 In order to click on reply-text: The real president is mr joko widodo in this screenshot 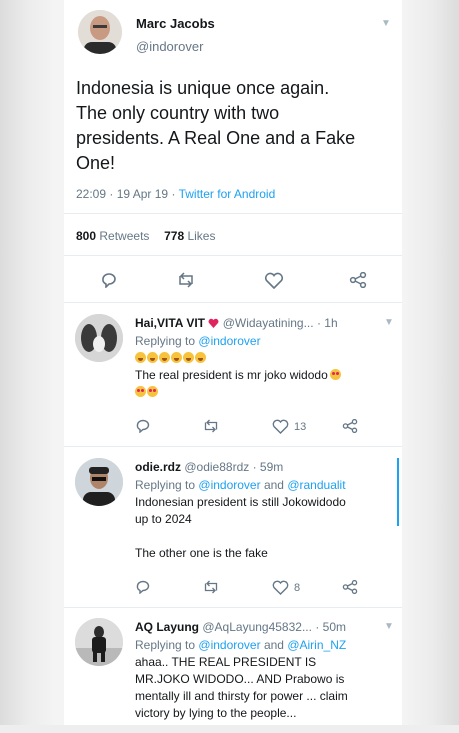, I will do `click(231, 375)`.